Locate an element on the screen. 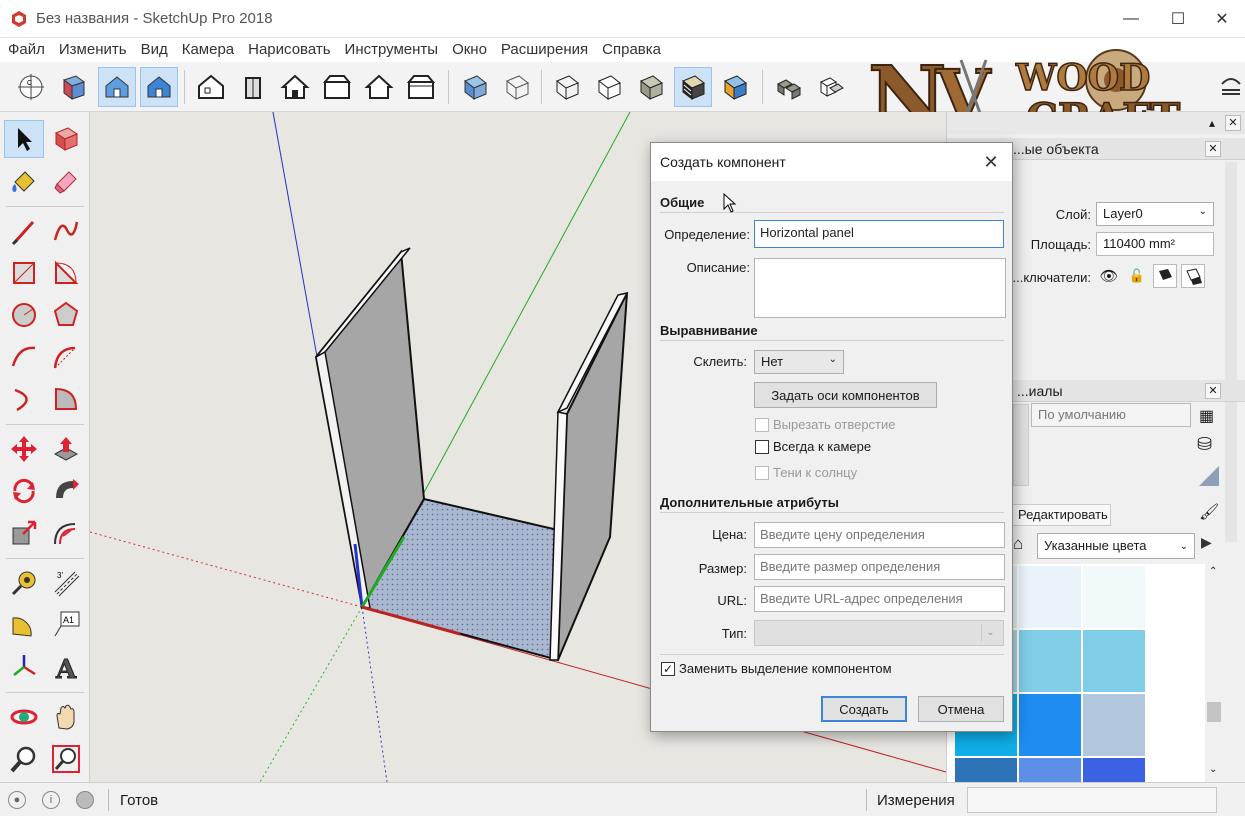 This screenshot has height=816, width=1245. wireframe-style-icon is located at coordinates (567, 87).